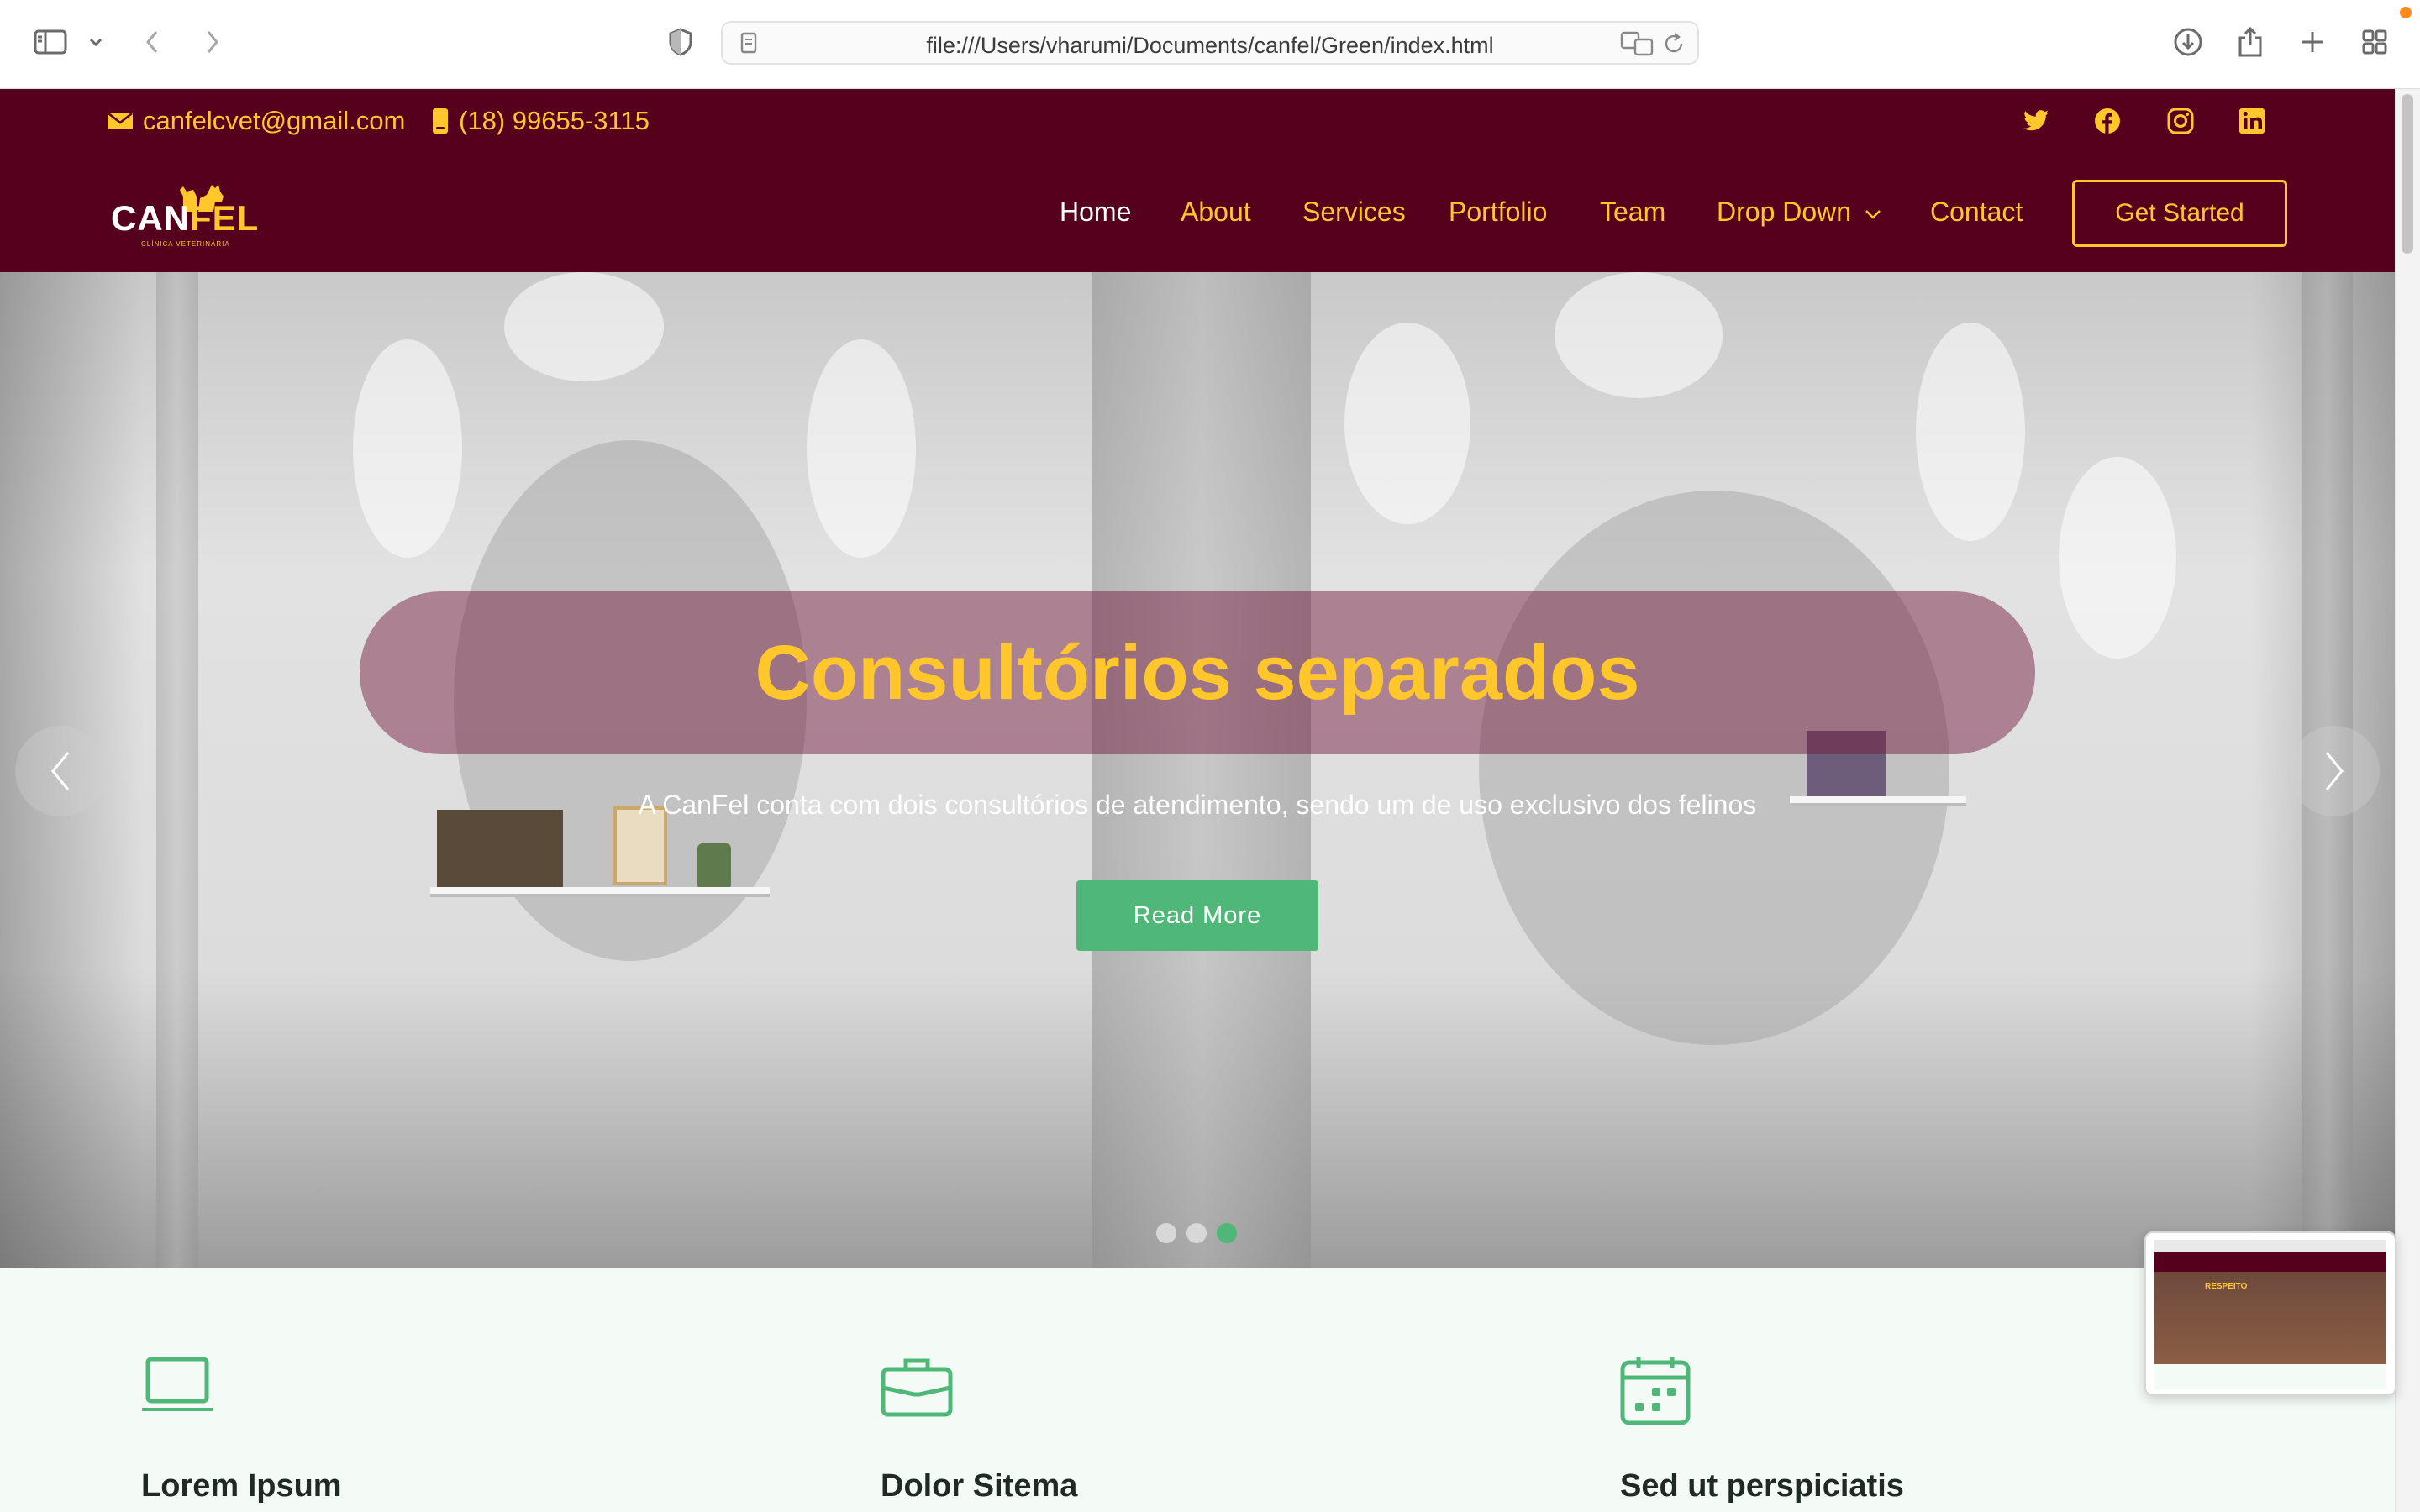  I want to click on nav-home: Home, so click(1095, 212).